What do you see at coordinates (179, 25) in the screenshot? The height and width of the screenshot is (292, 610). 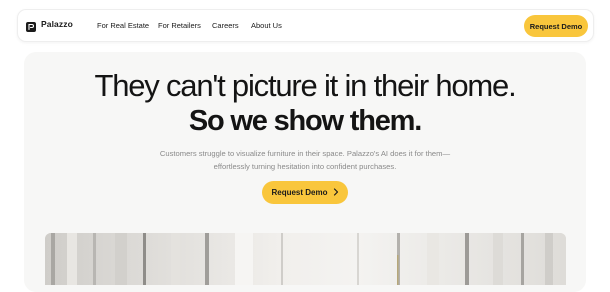 I see `nav-link-for-retailers: For Retailers` at bounding box center [179, 25].